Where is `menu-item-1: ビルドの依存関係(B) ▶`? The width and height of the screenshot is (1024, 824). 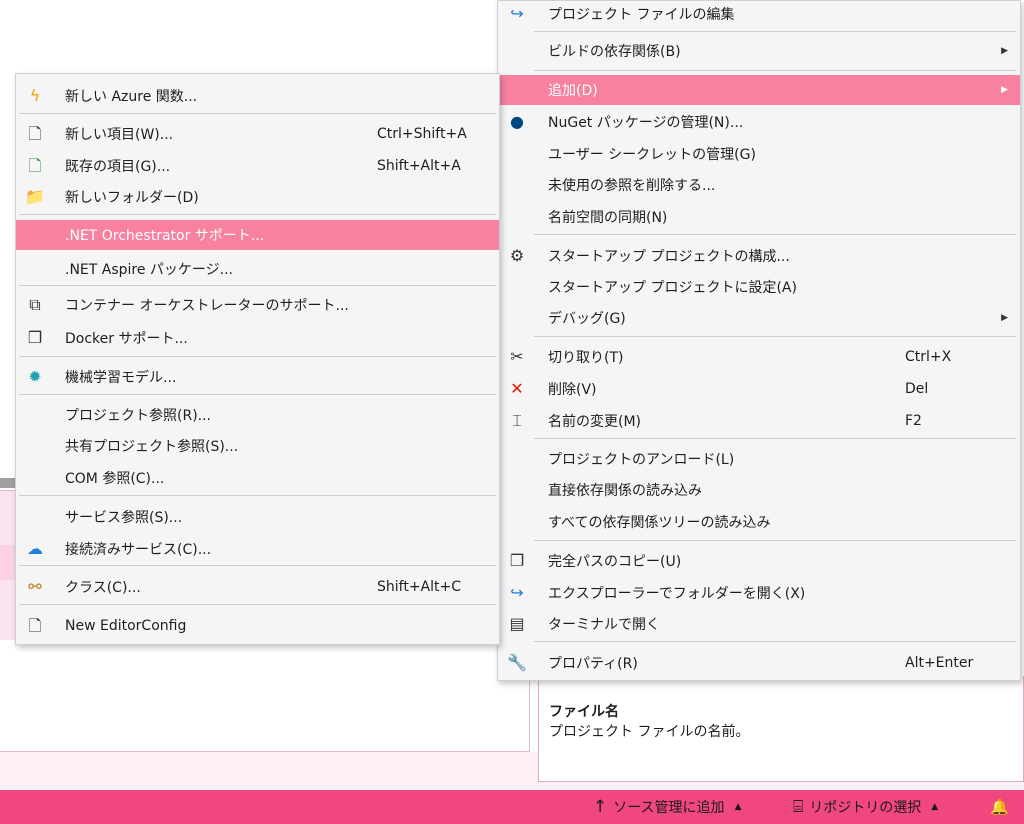 menu-item-1: ビルドの依存関係(B) ▶ is located at coordinates (759, 51).